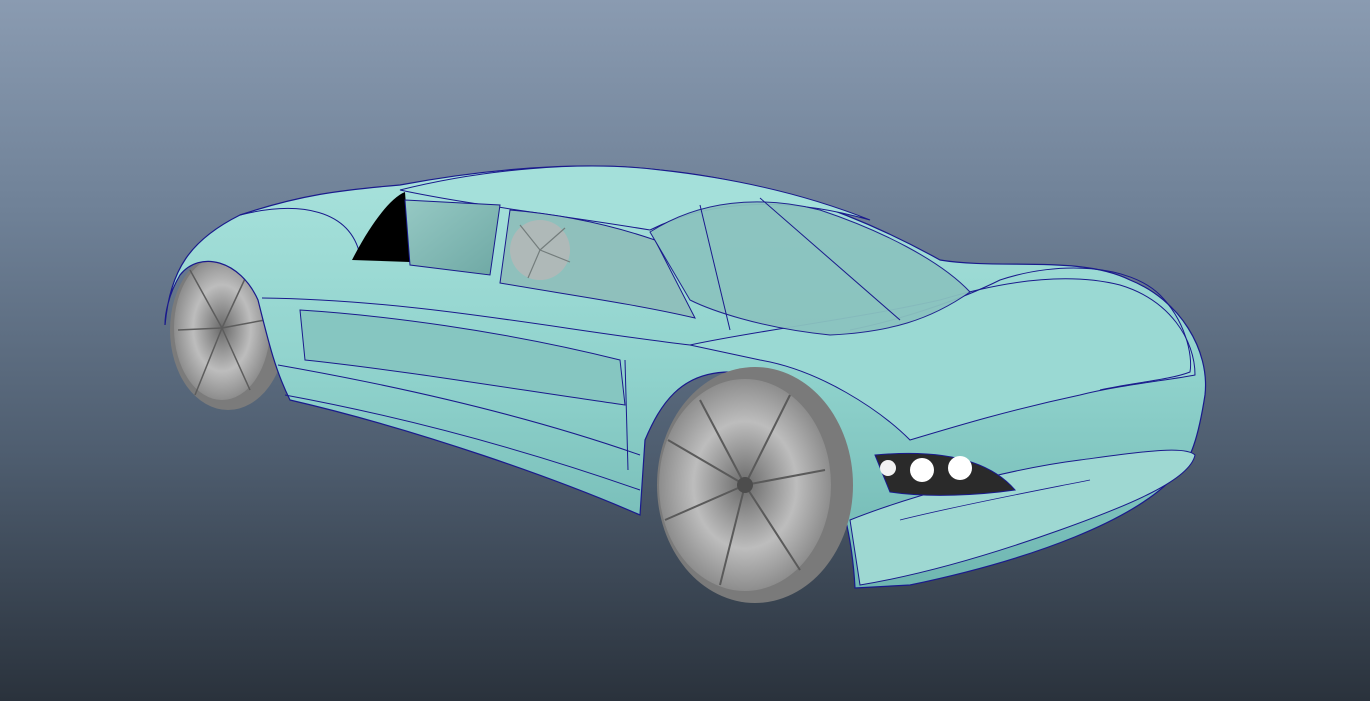  What do you see at coordinates (540, 250) in the screenshot?
I see `interior-wheel` at bounding box center [540, 250].